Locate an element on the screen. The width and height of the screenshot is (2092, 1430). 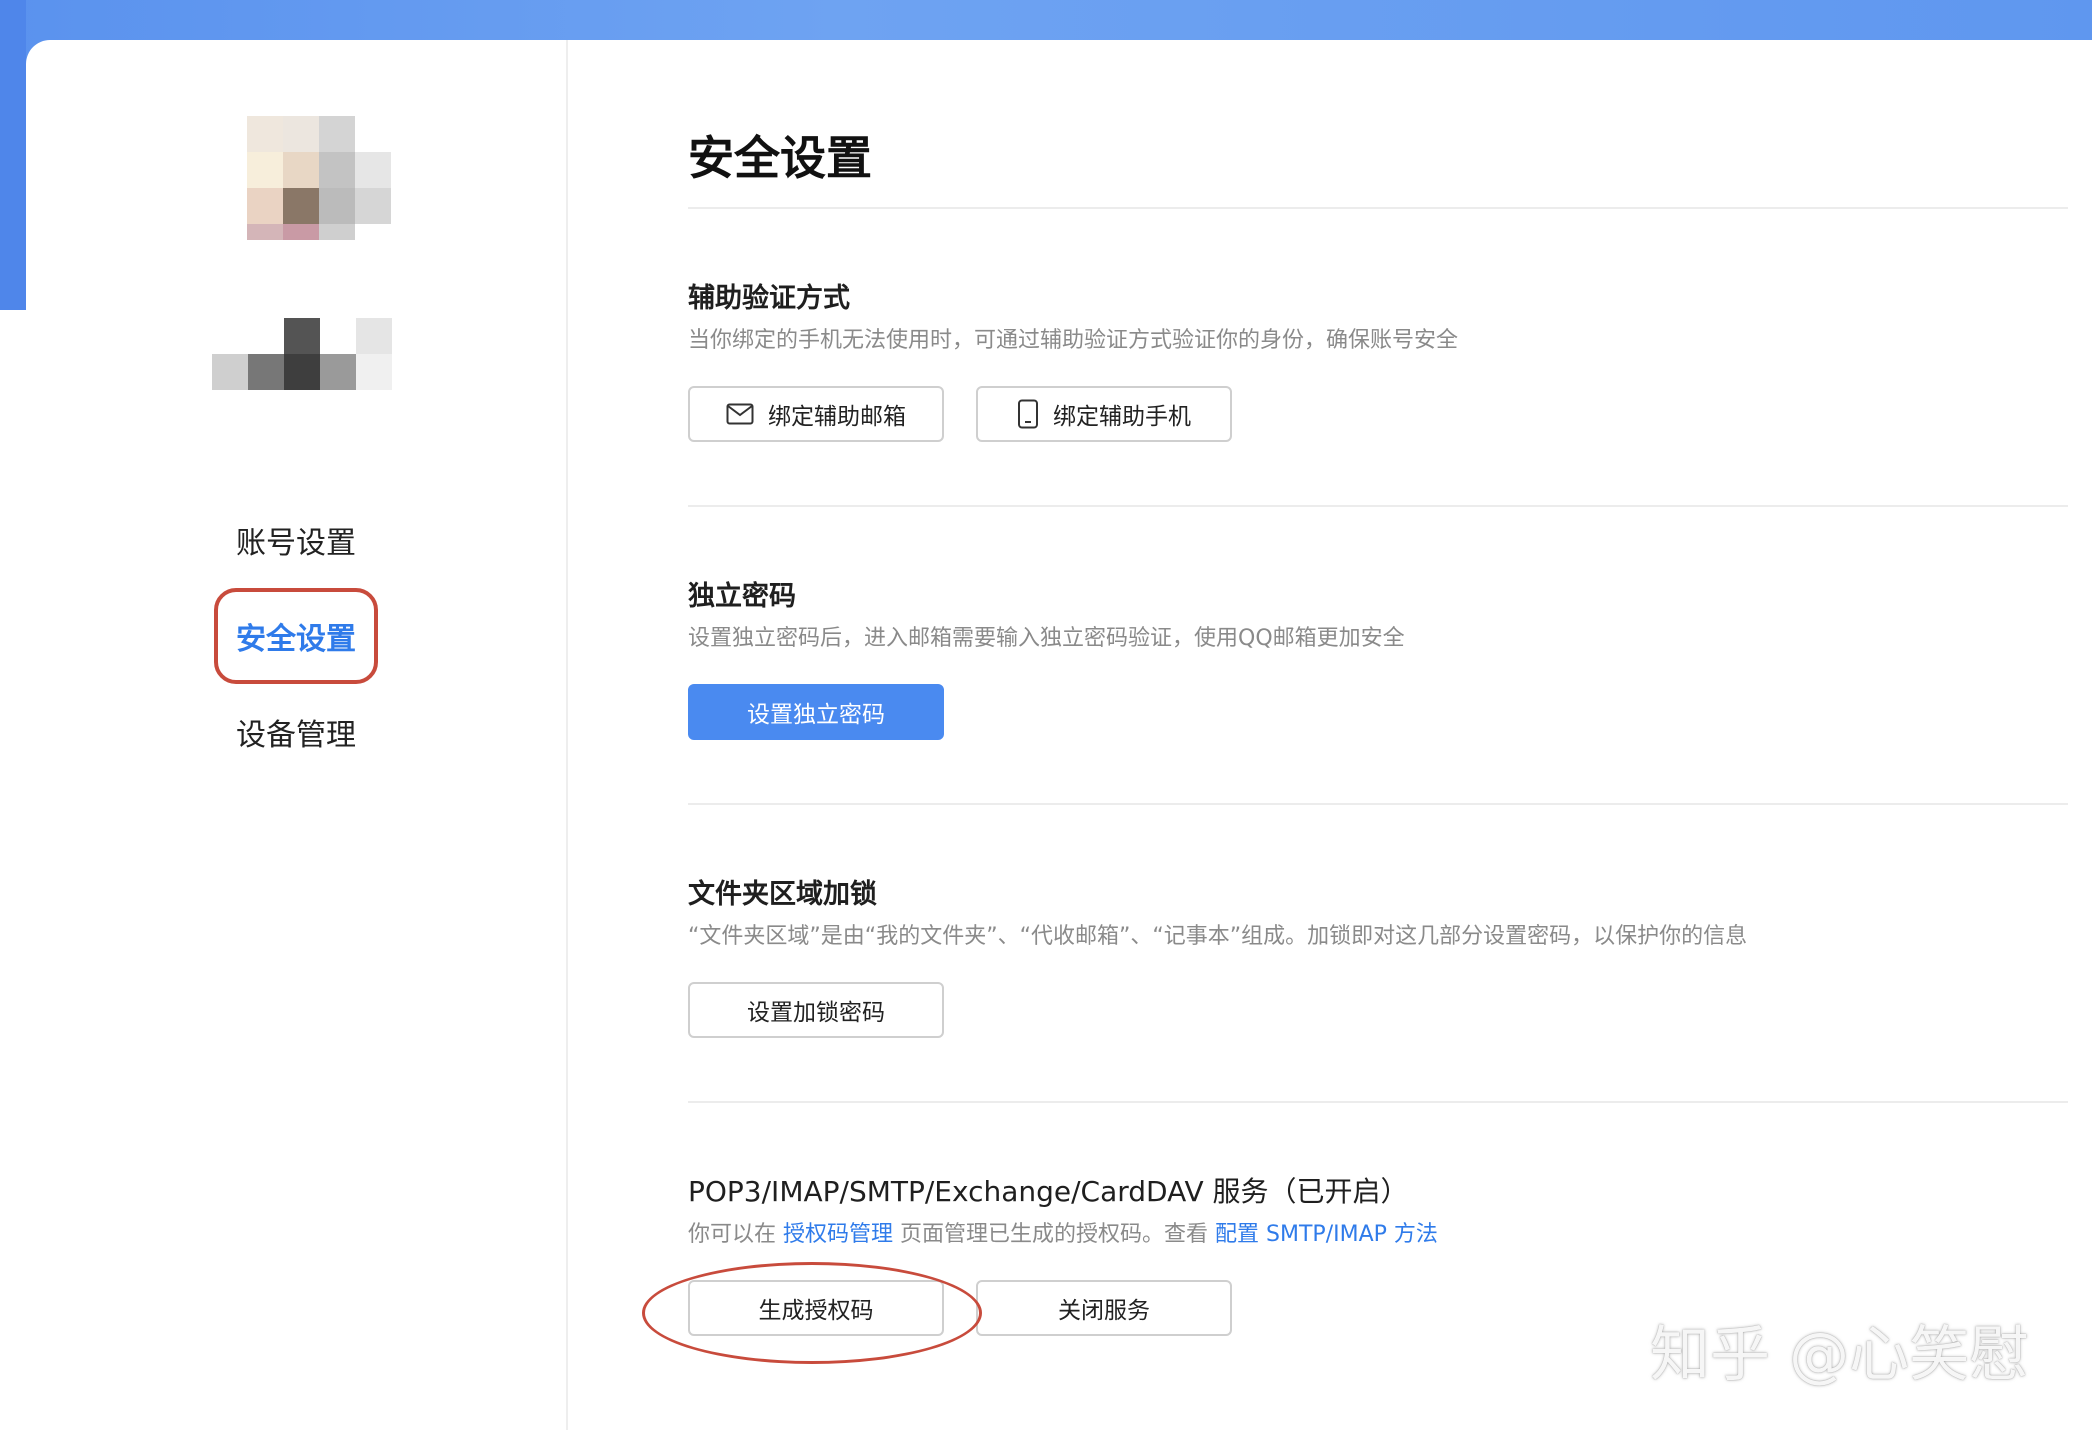
bind-aux-phone-button: 绑定辅助手机 is located at coordinates (1104, 414).